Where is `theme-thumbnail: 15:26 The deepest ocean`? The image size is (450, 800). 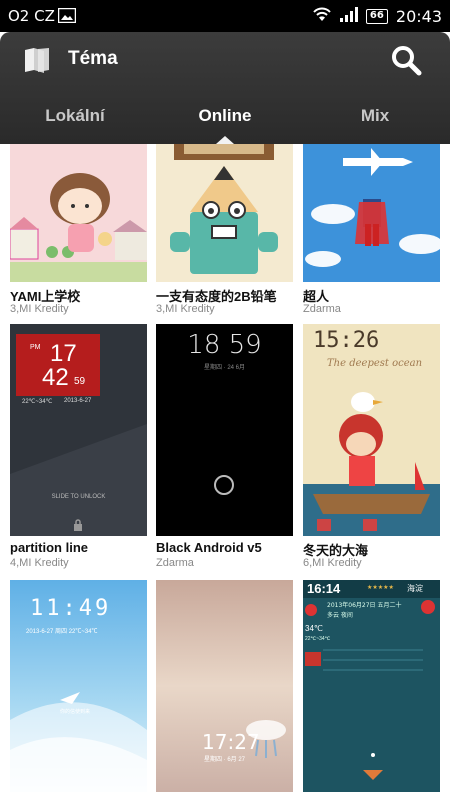
theme-thumbnail: 15:26 The deepest ocean is located at coordinates (371, 430).